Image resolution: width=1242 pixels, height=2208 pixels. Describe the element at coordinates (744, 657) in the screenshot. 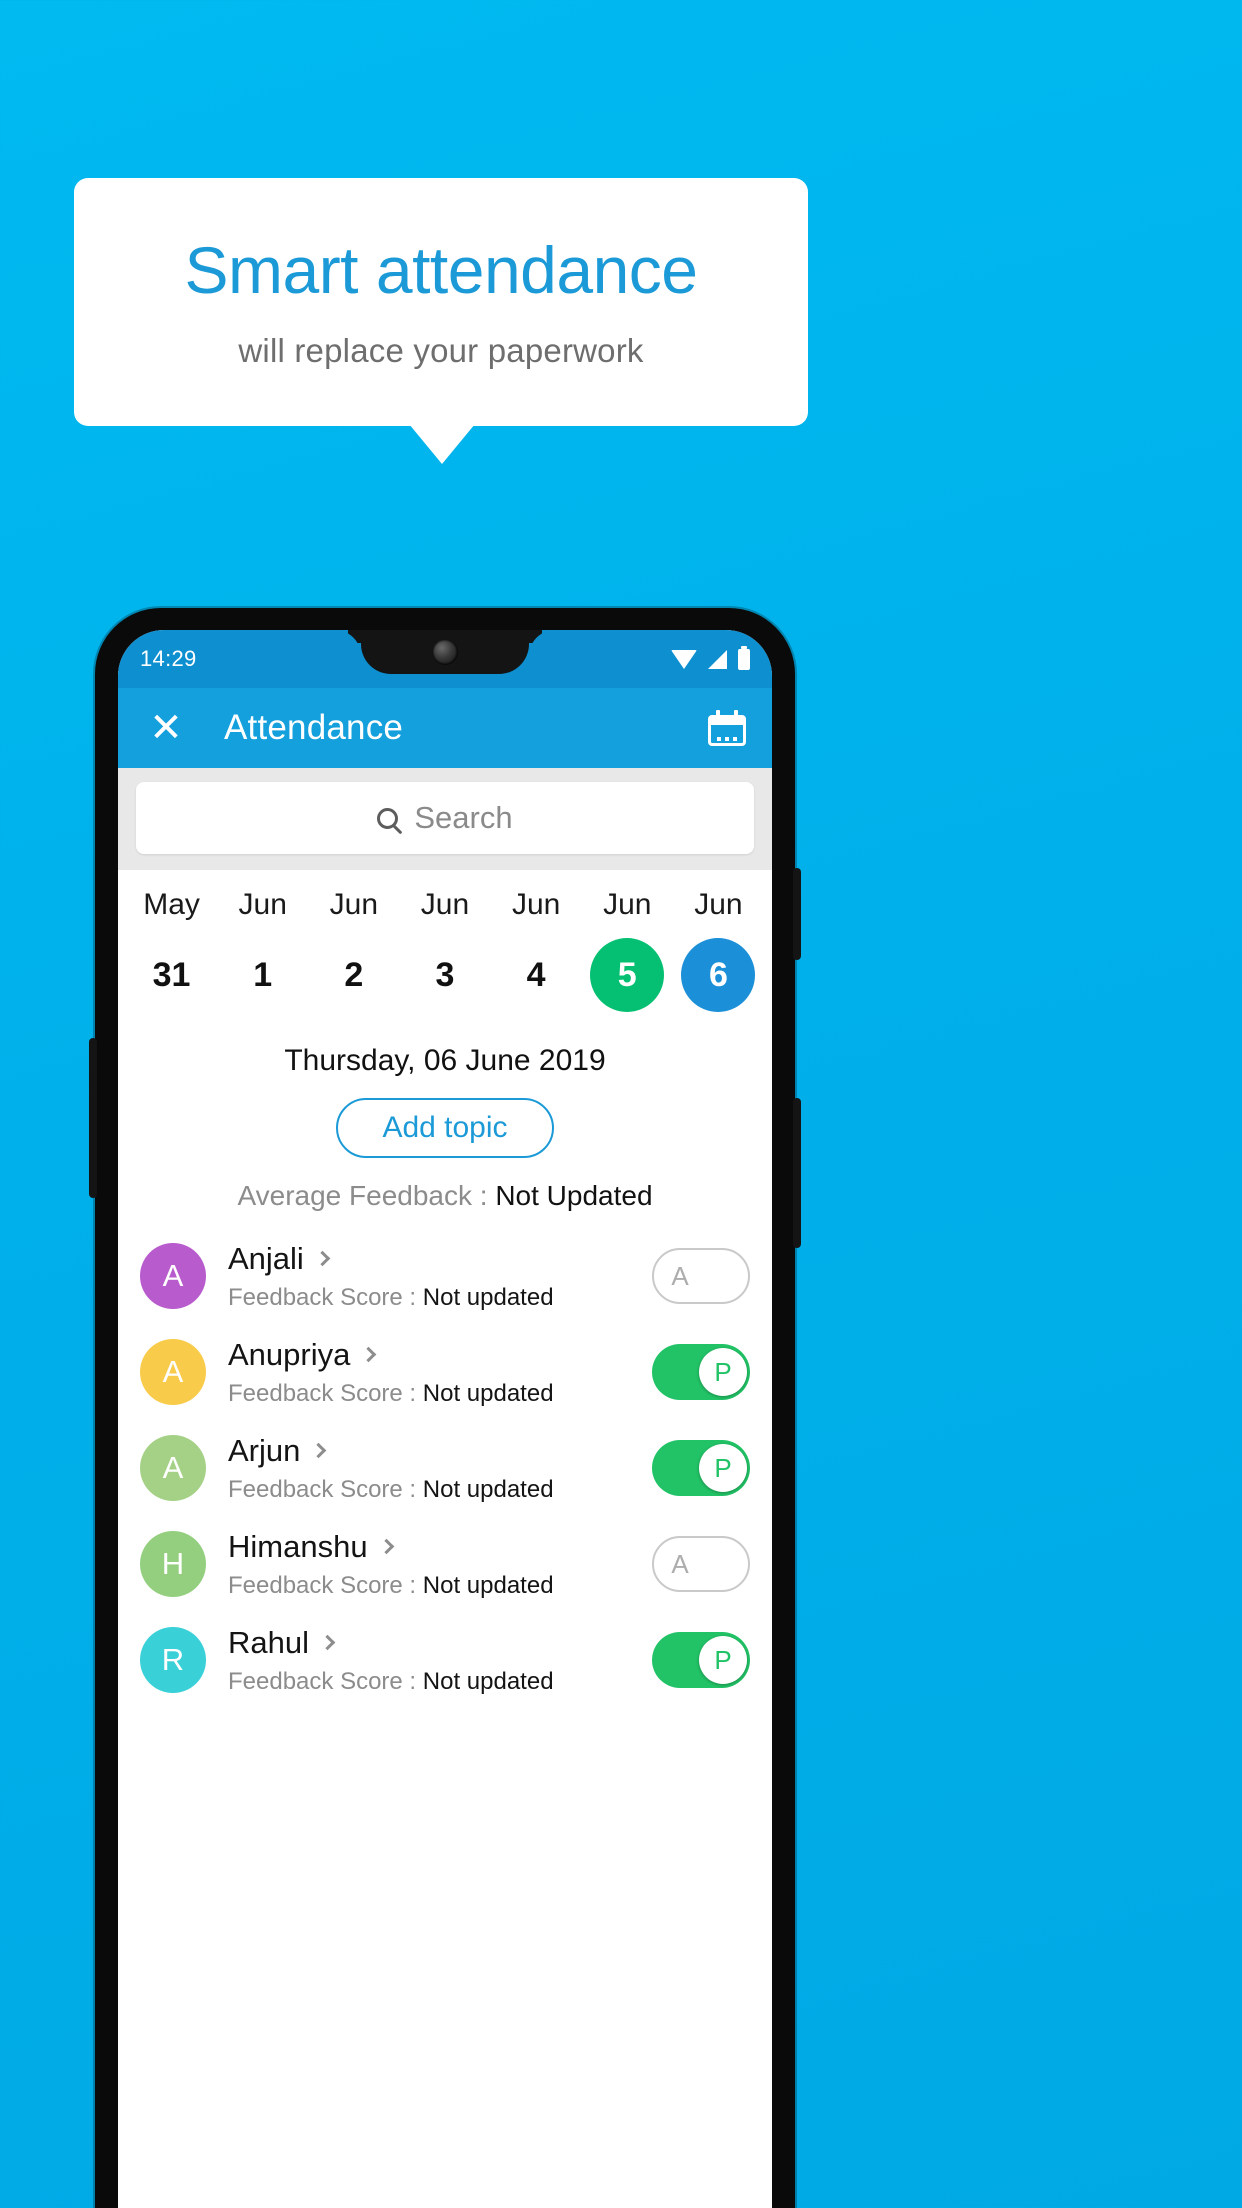

I see `battery-icon` at that location.